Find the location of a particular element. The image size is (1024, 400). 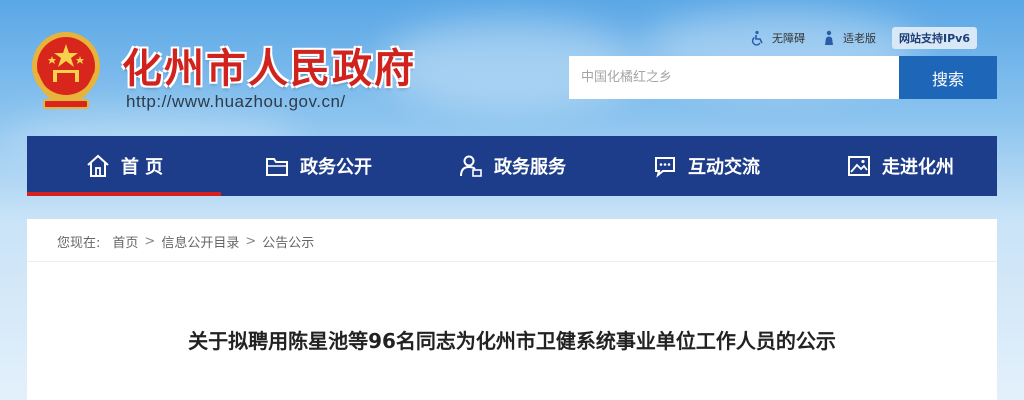

ipv6-badge: 网站支持IPv6 is located at coordinates (934, 38).